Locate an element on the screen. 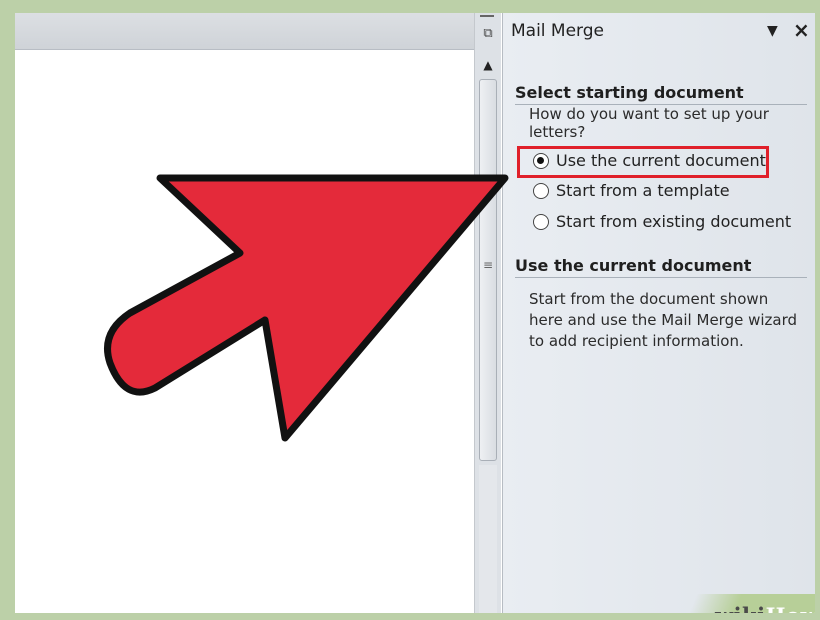 The height and width of the screenshot is (620, 820). watermark-part-2: How is located at coordinates (790, 608).